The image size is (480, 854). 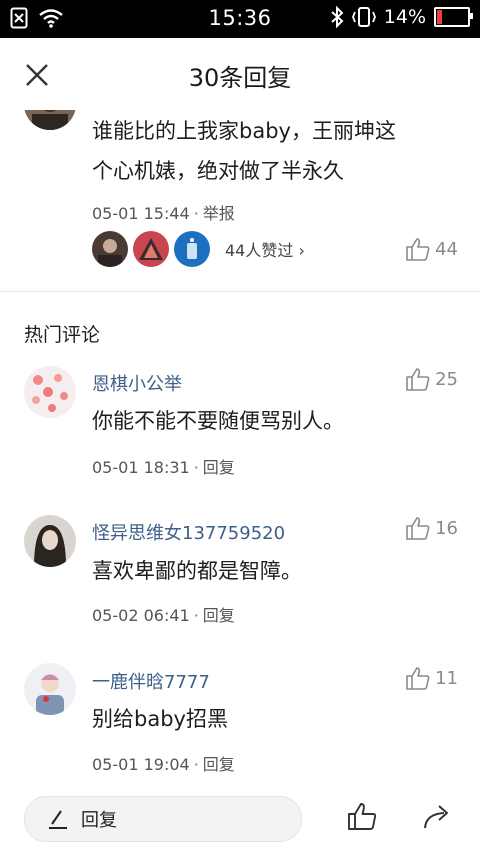 I want to click on main-comment-time: 05-01 15:44, so click(x=141, y=213).